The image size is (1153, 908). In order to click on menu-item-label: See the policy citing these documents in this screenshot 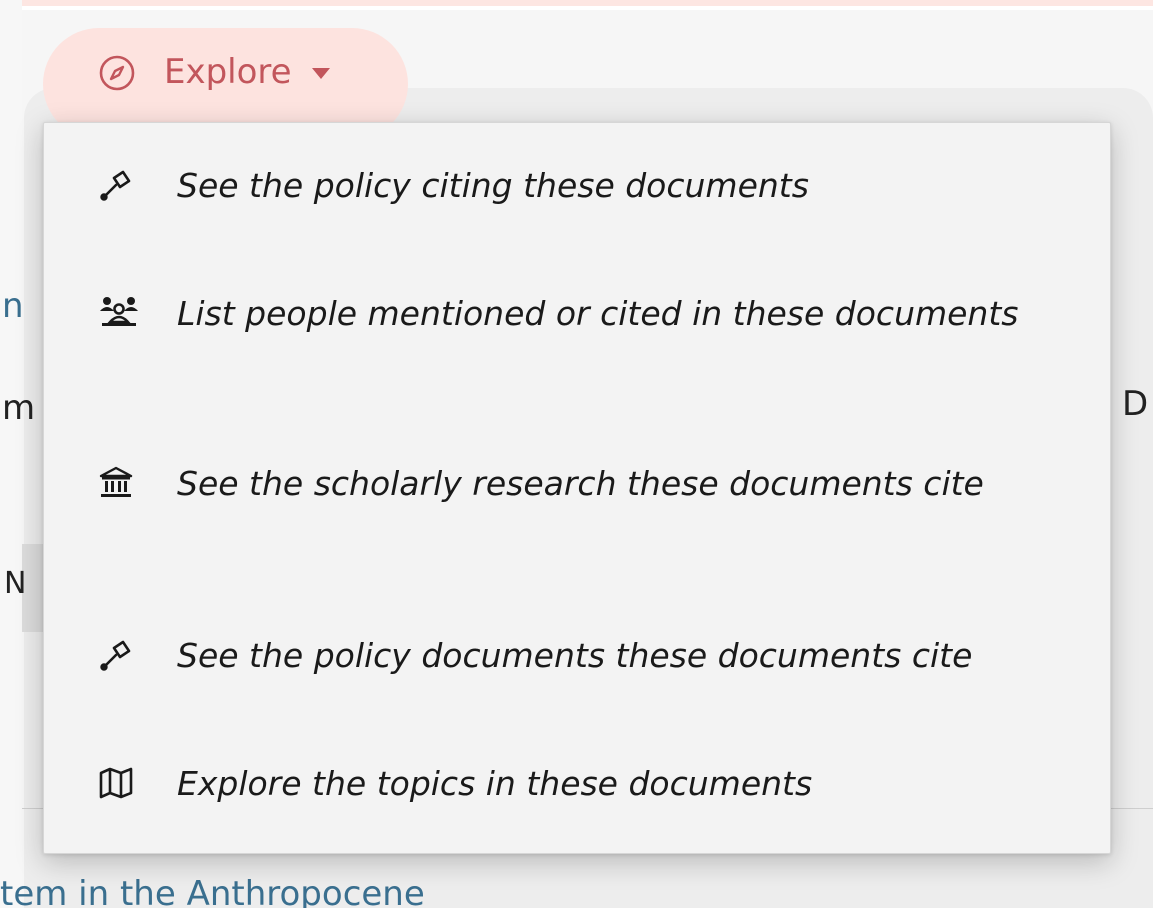, I will do `click(493, 185)`.